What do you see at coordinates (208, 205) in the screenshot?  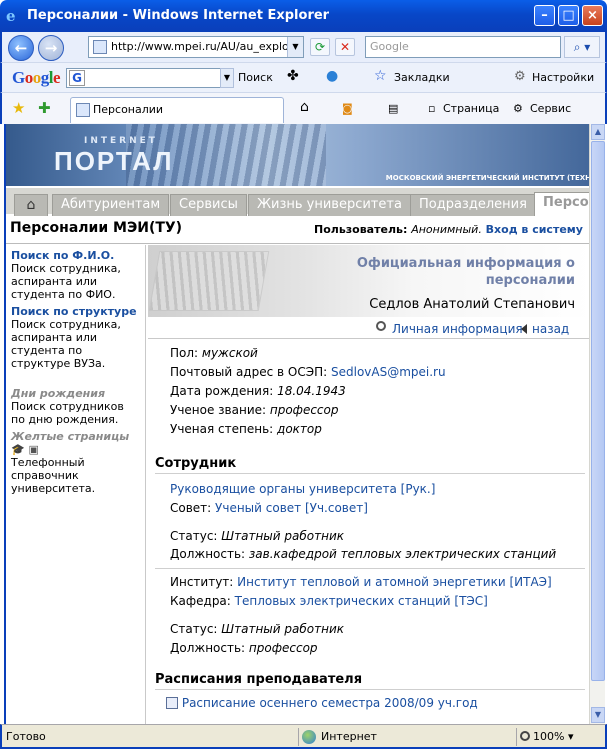 I see `tab-services: Сервисы` at bounding box center [208, 205].